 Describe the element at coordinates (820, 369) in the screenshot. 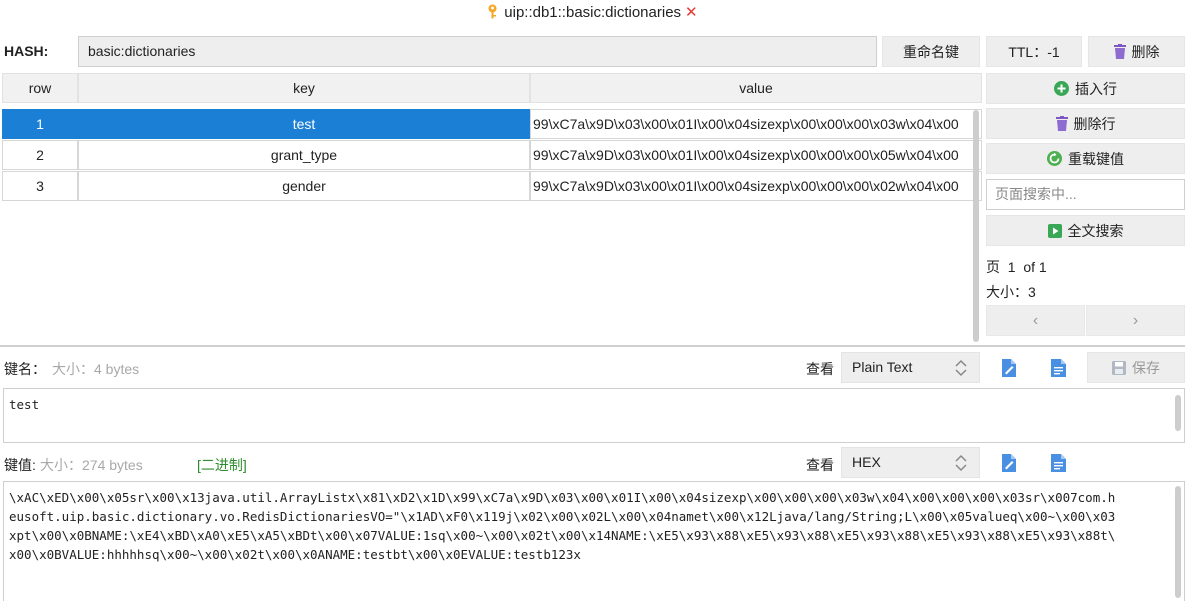

I see `key-view-label: 查看` at that location.